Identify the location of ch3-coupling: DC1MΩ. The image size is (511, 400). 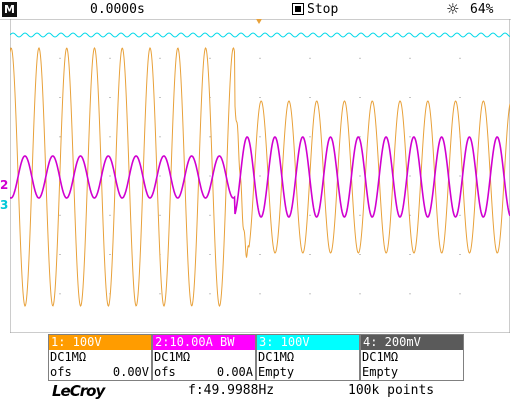
(276, 357).